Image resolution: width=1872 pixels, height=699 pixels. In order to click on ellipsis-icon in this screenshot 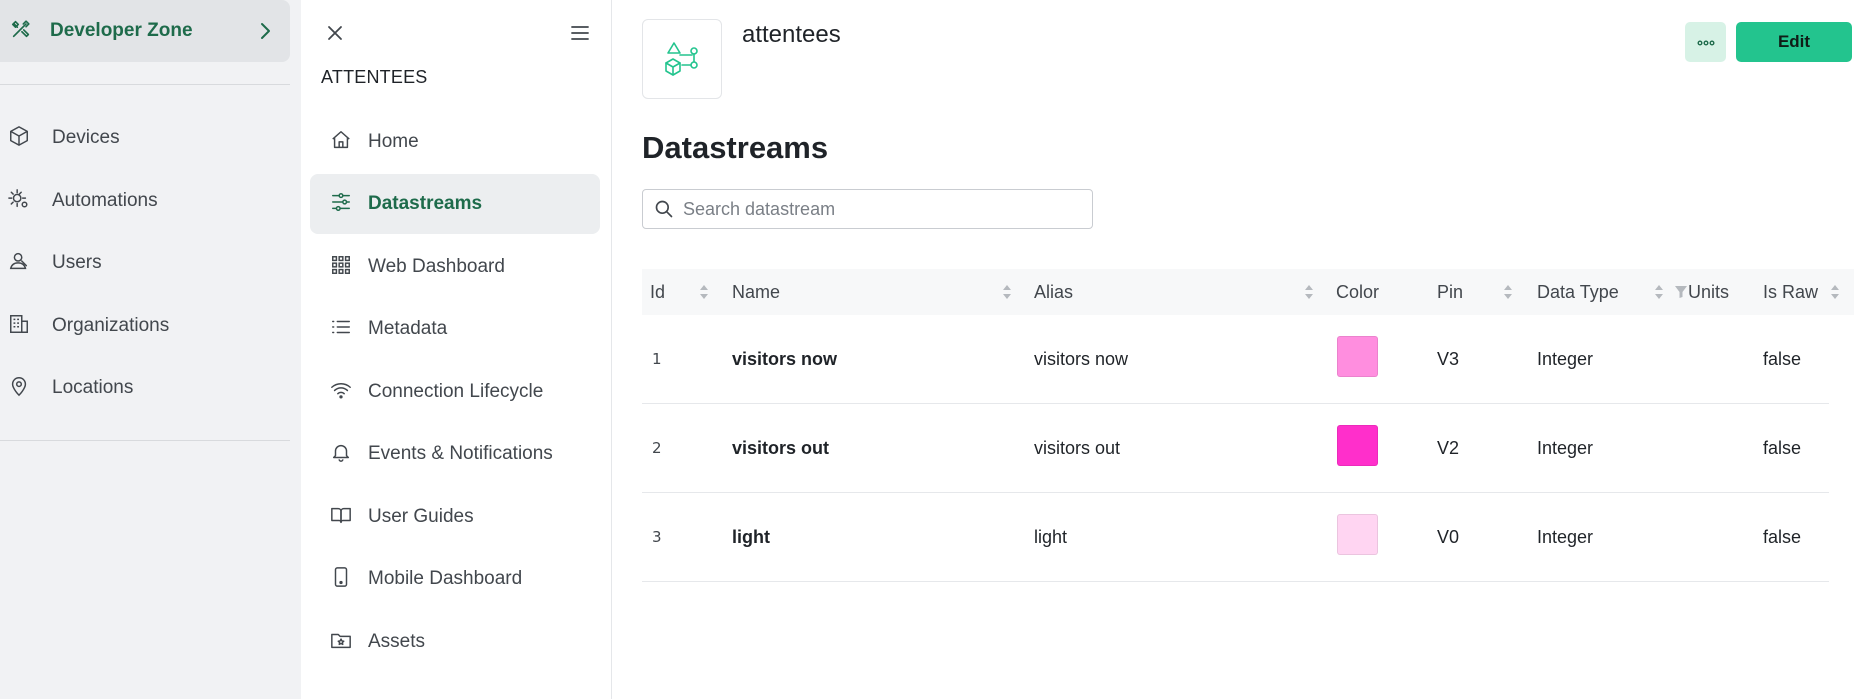, I will do `click(1706, 42)`.